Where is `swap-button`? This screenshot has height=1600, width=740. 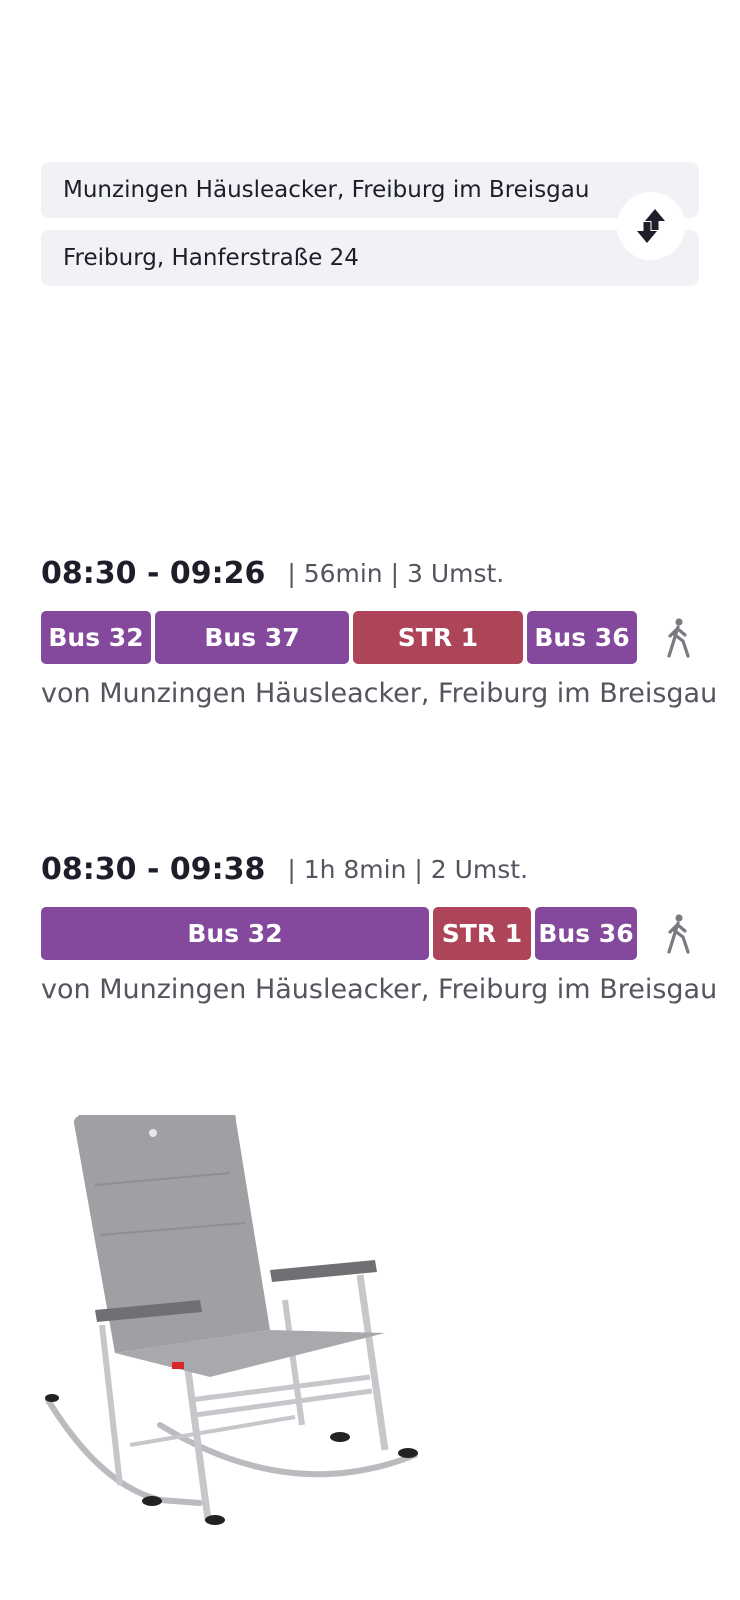
swap-button is located at coordinates (651, 226).